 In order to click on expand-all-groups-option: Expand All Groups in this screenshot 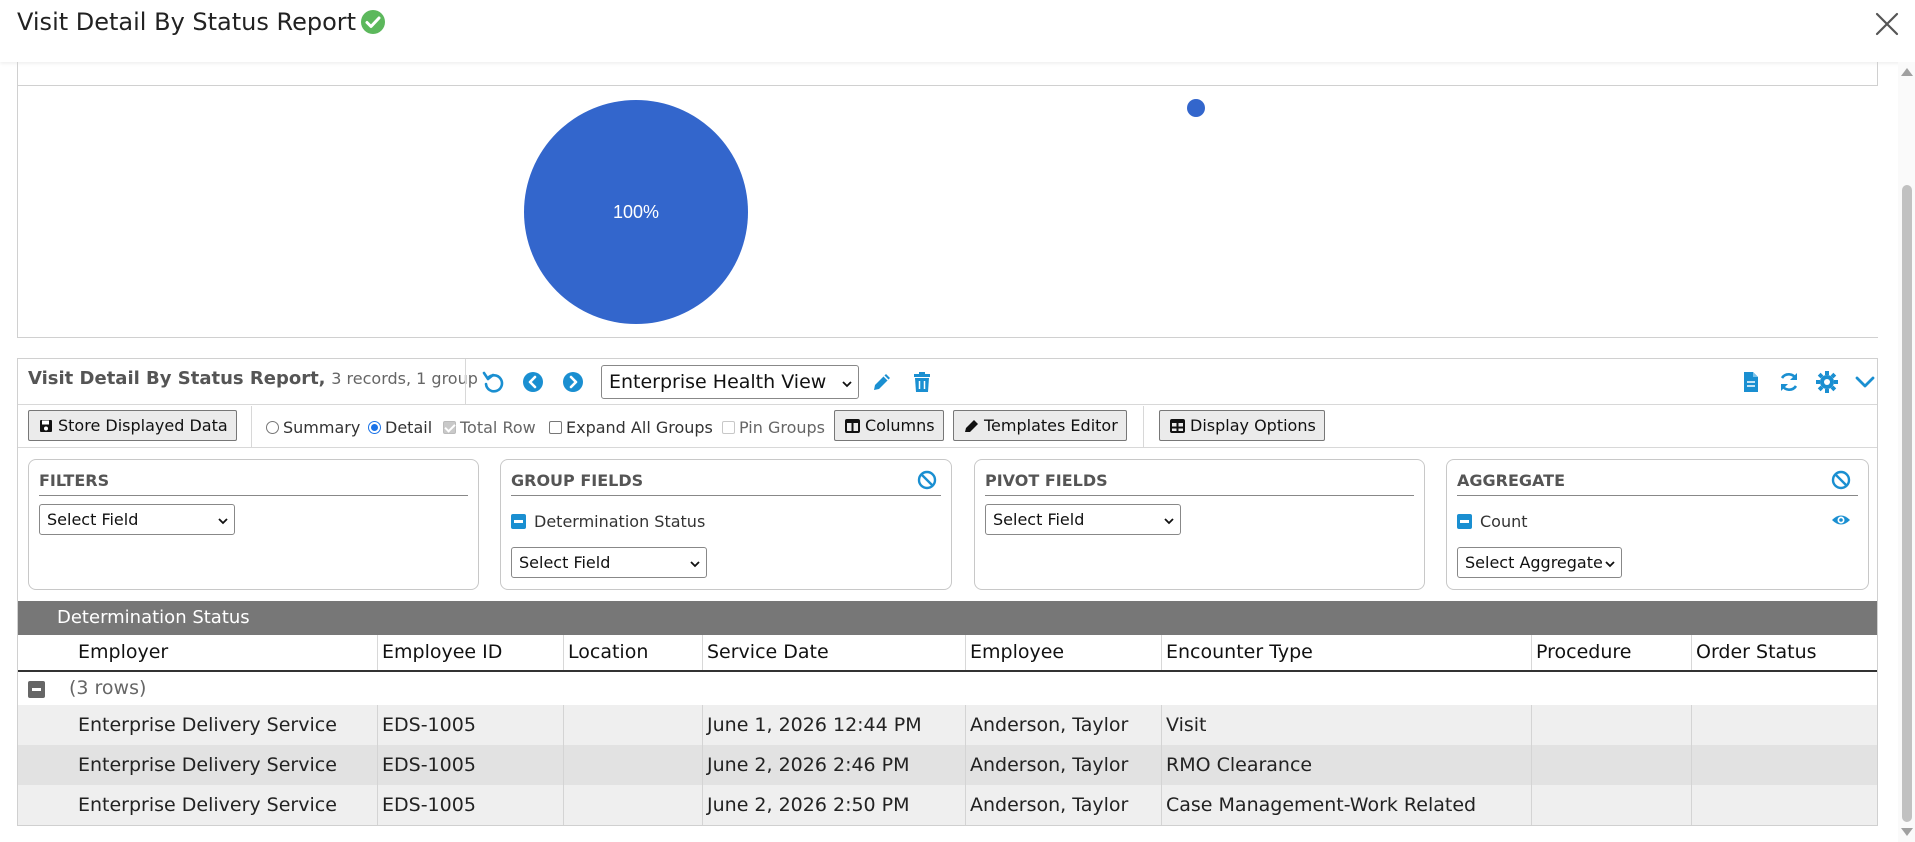, I will do `click(631, 427)`.